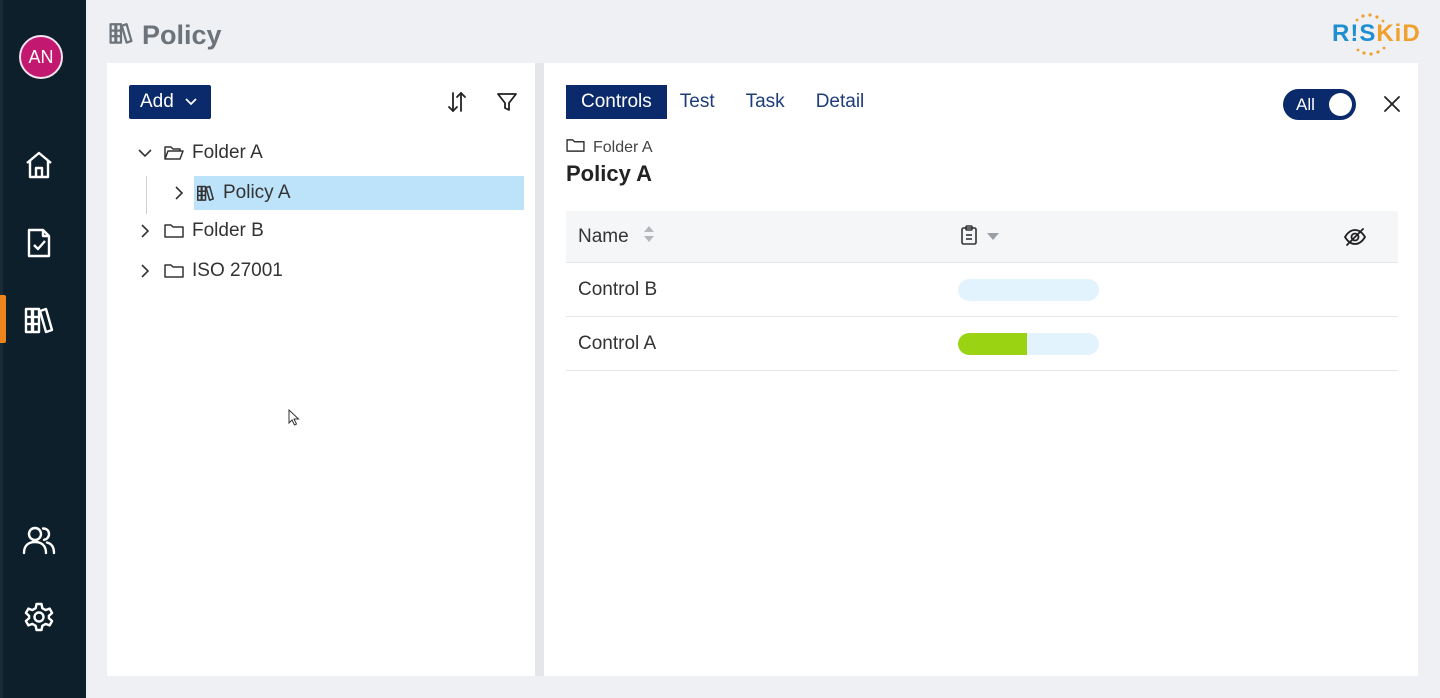  Describe the element at coordinates (1319, 104) in the screenshot. I see `show-all-toggle: All` at that location.